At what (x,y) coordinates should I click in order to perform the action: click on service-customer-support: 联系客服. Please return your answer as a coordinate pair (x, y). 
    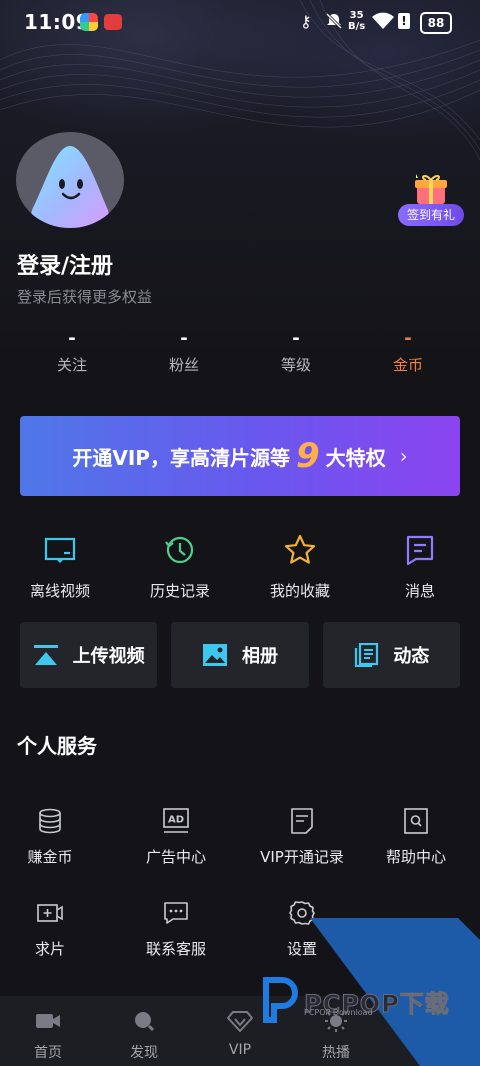
    Looking at the image, I should click on (176, 946).